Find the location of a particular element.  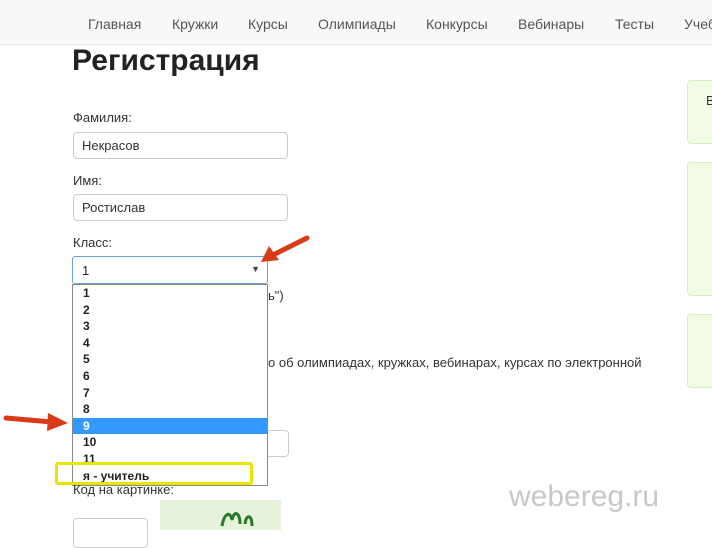

class-label: Класс: is located at coordinates (92, 242).